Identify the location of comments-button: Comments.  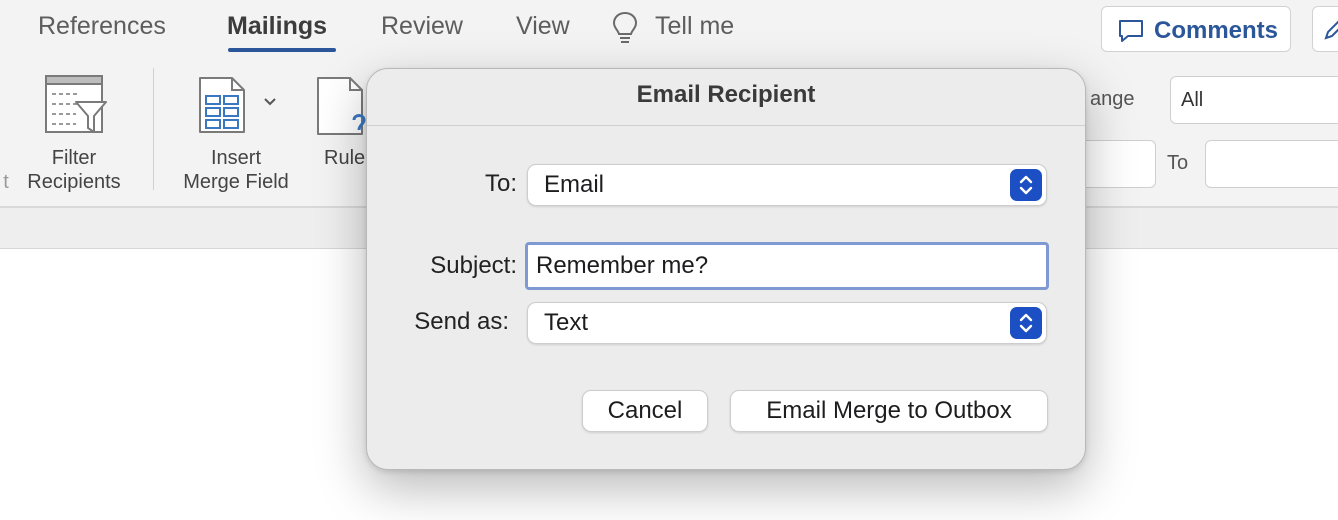
(1196, 29).